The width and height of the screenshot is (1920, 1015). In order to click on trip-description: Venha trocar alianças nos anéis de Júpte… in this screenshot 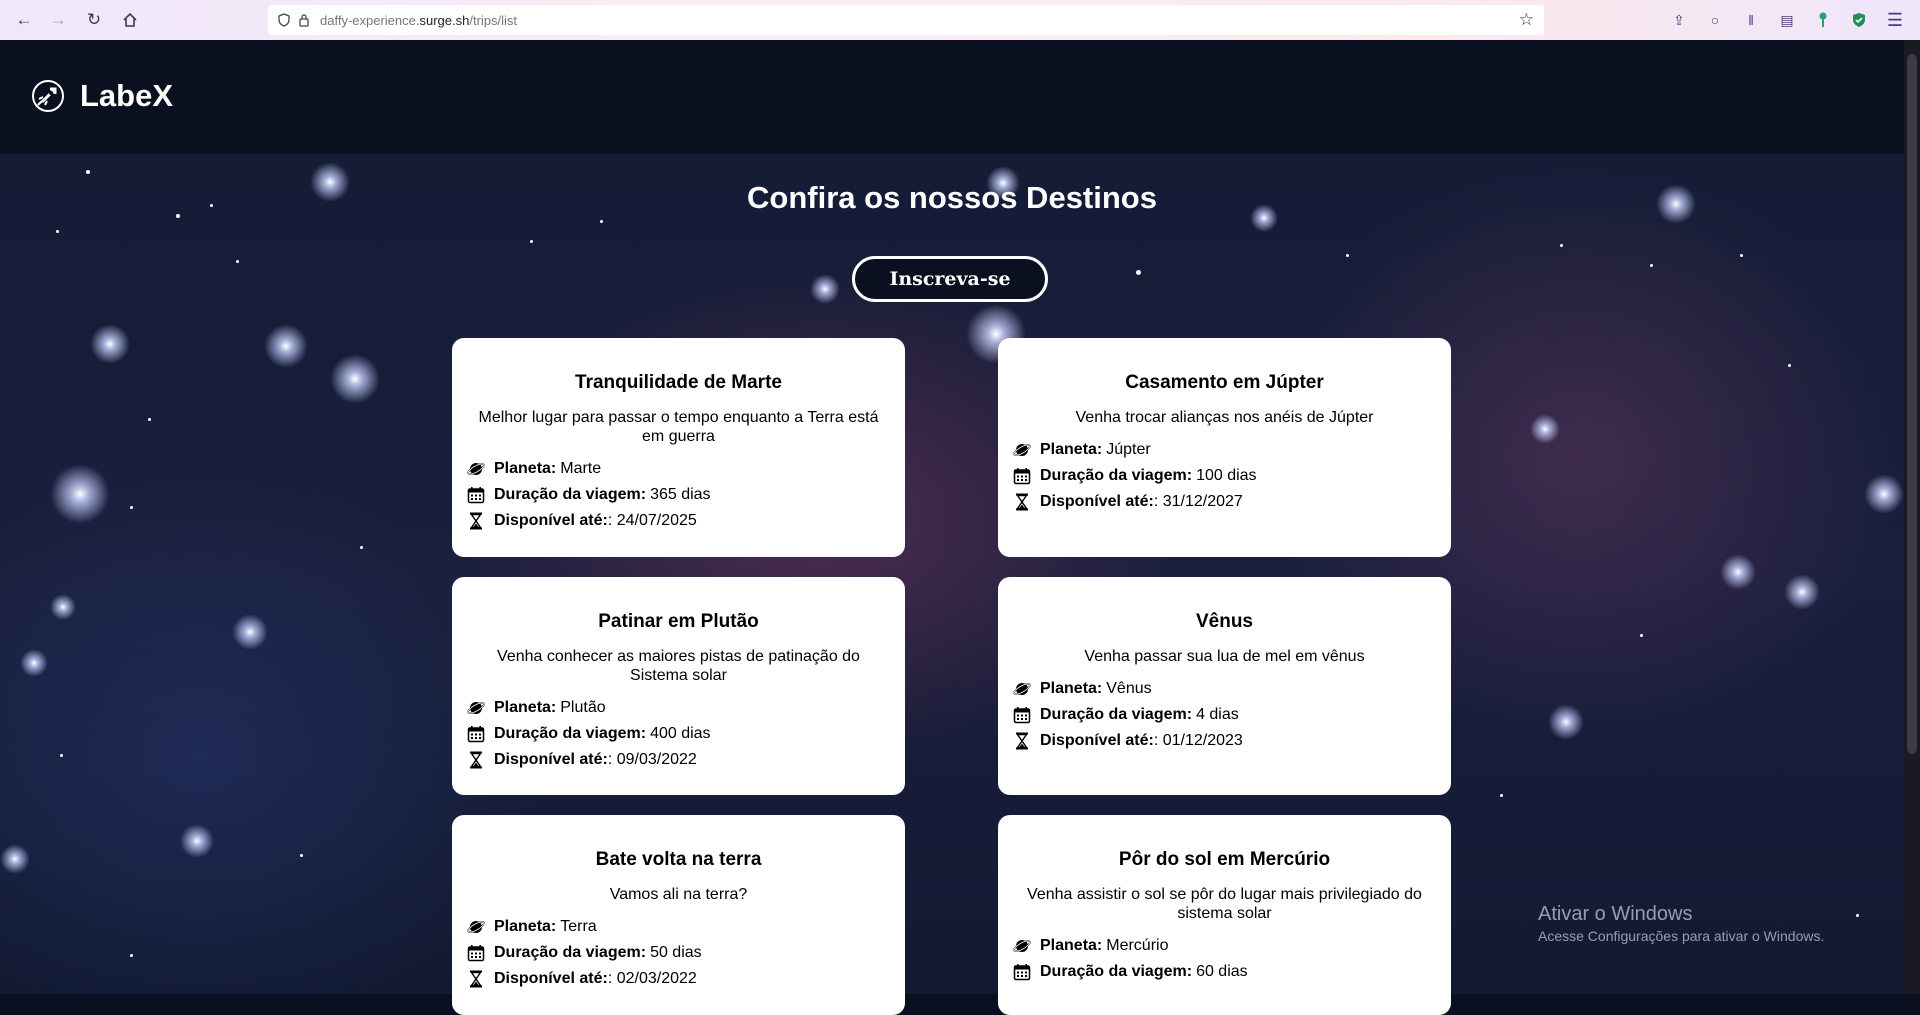, I will do `click(1224, 417)`.